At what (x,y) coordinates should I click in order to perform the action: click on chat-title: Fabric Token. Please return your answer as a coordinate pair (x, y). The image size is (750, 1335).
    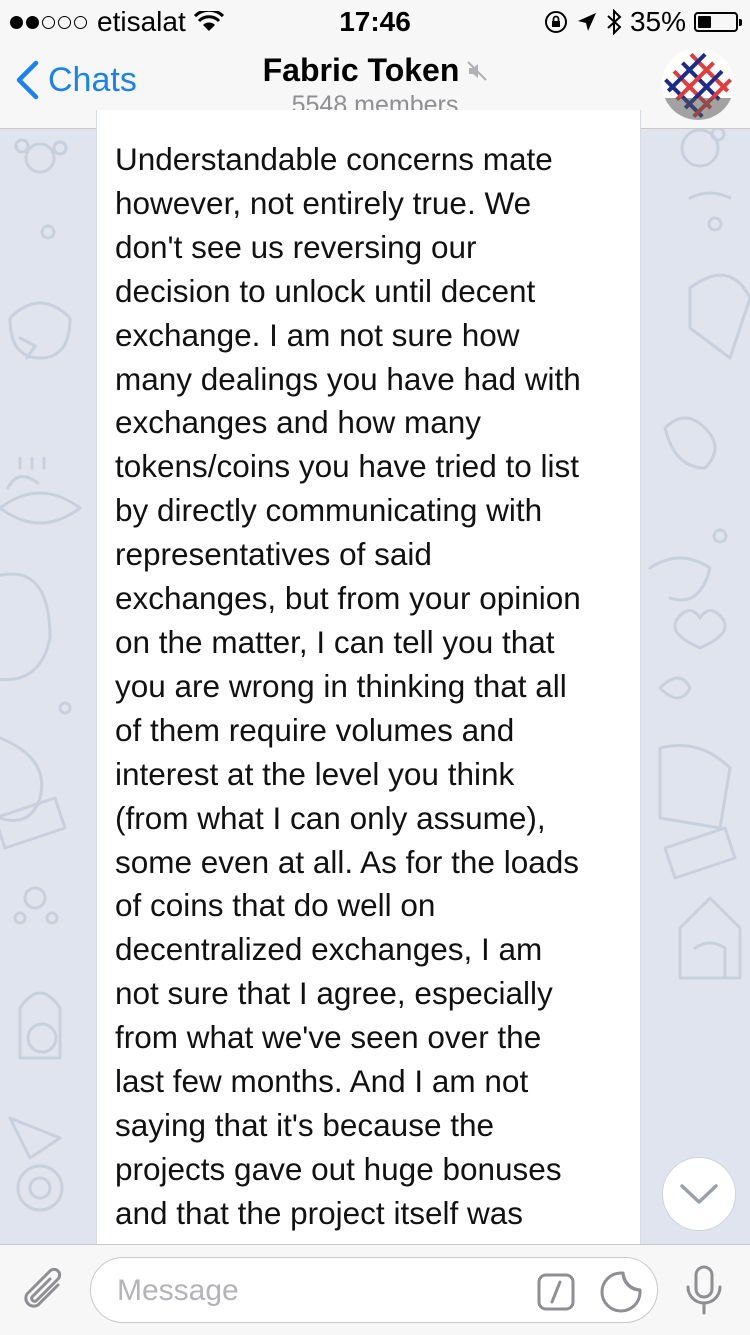
    Looking at the image, I should click on (361, 70).